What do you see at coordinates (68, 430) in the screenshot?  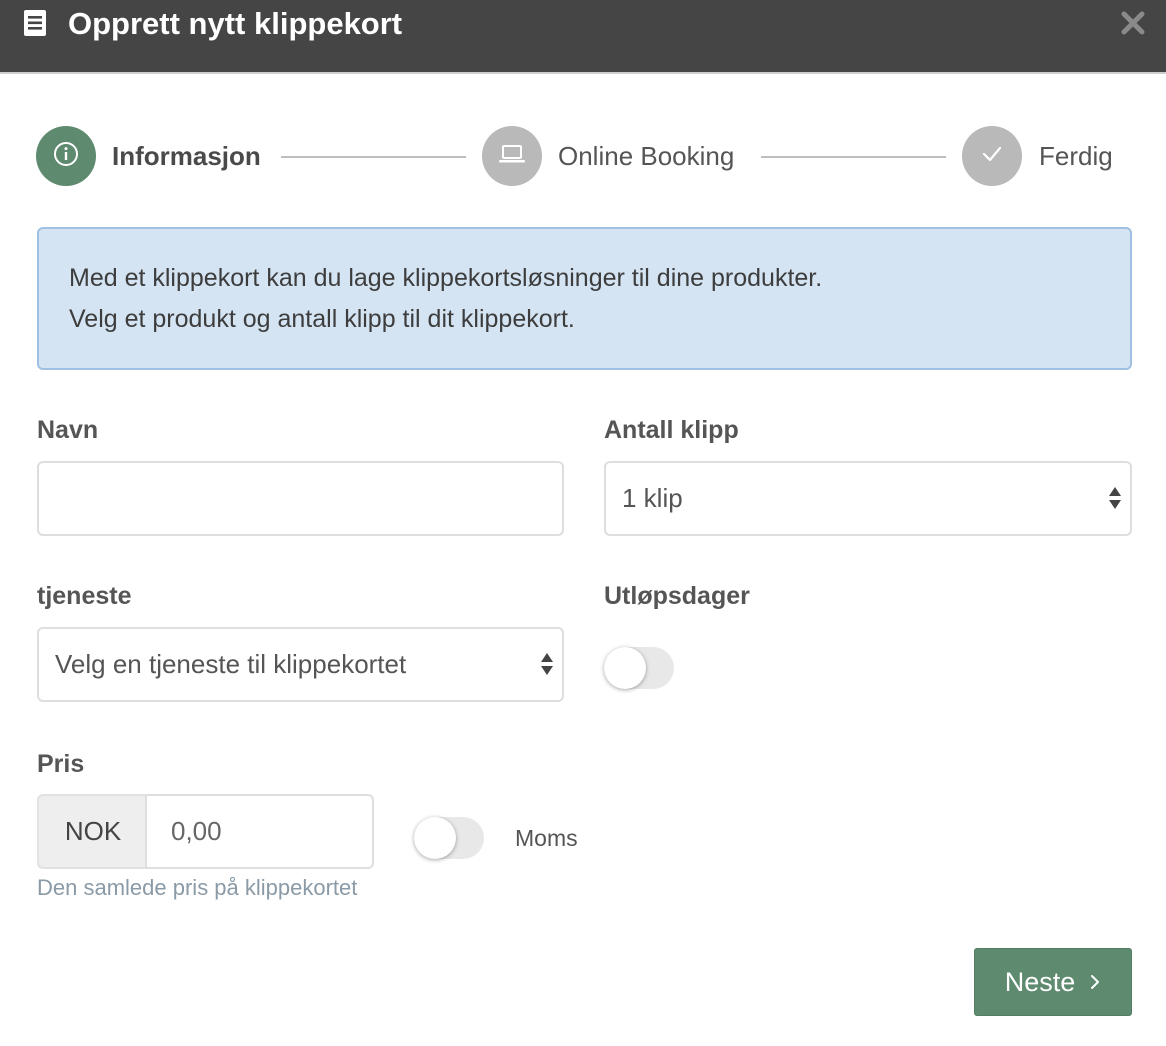 I see `name-label: Navn` at bounding box center [68, 430].